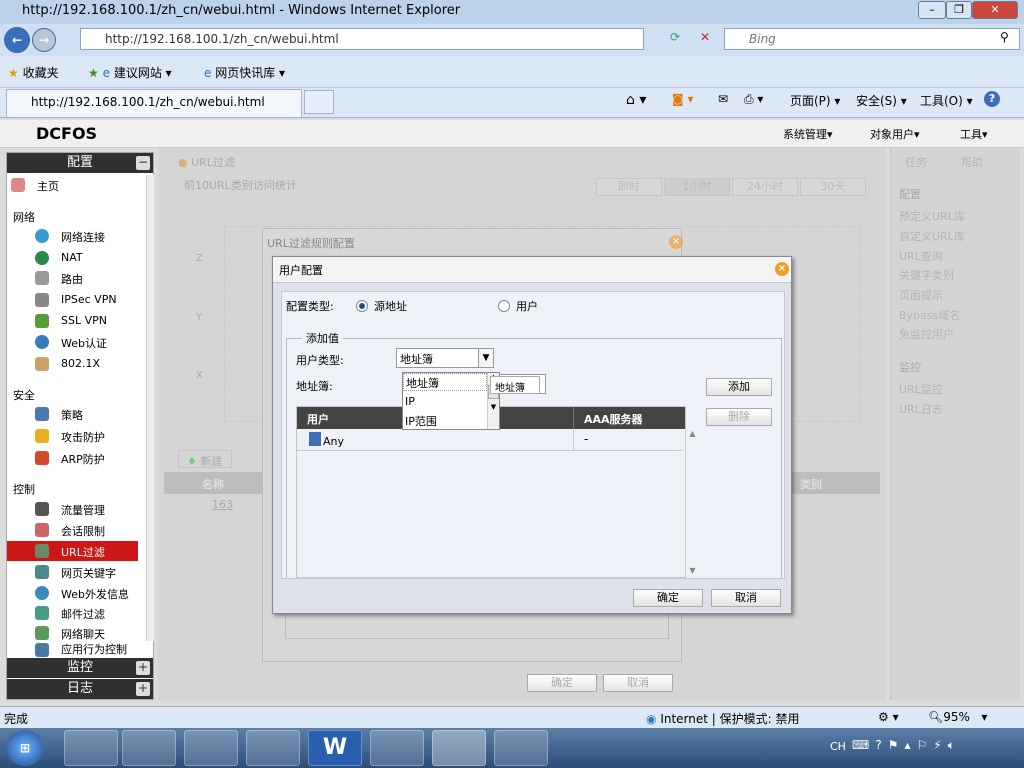  What do you see at coordinates (504, 306) in the screenshot?
I see `radio-user` at bounding box center [504, 306].